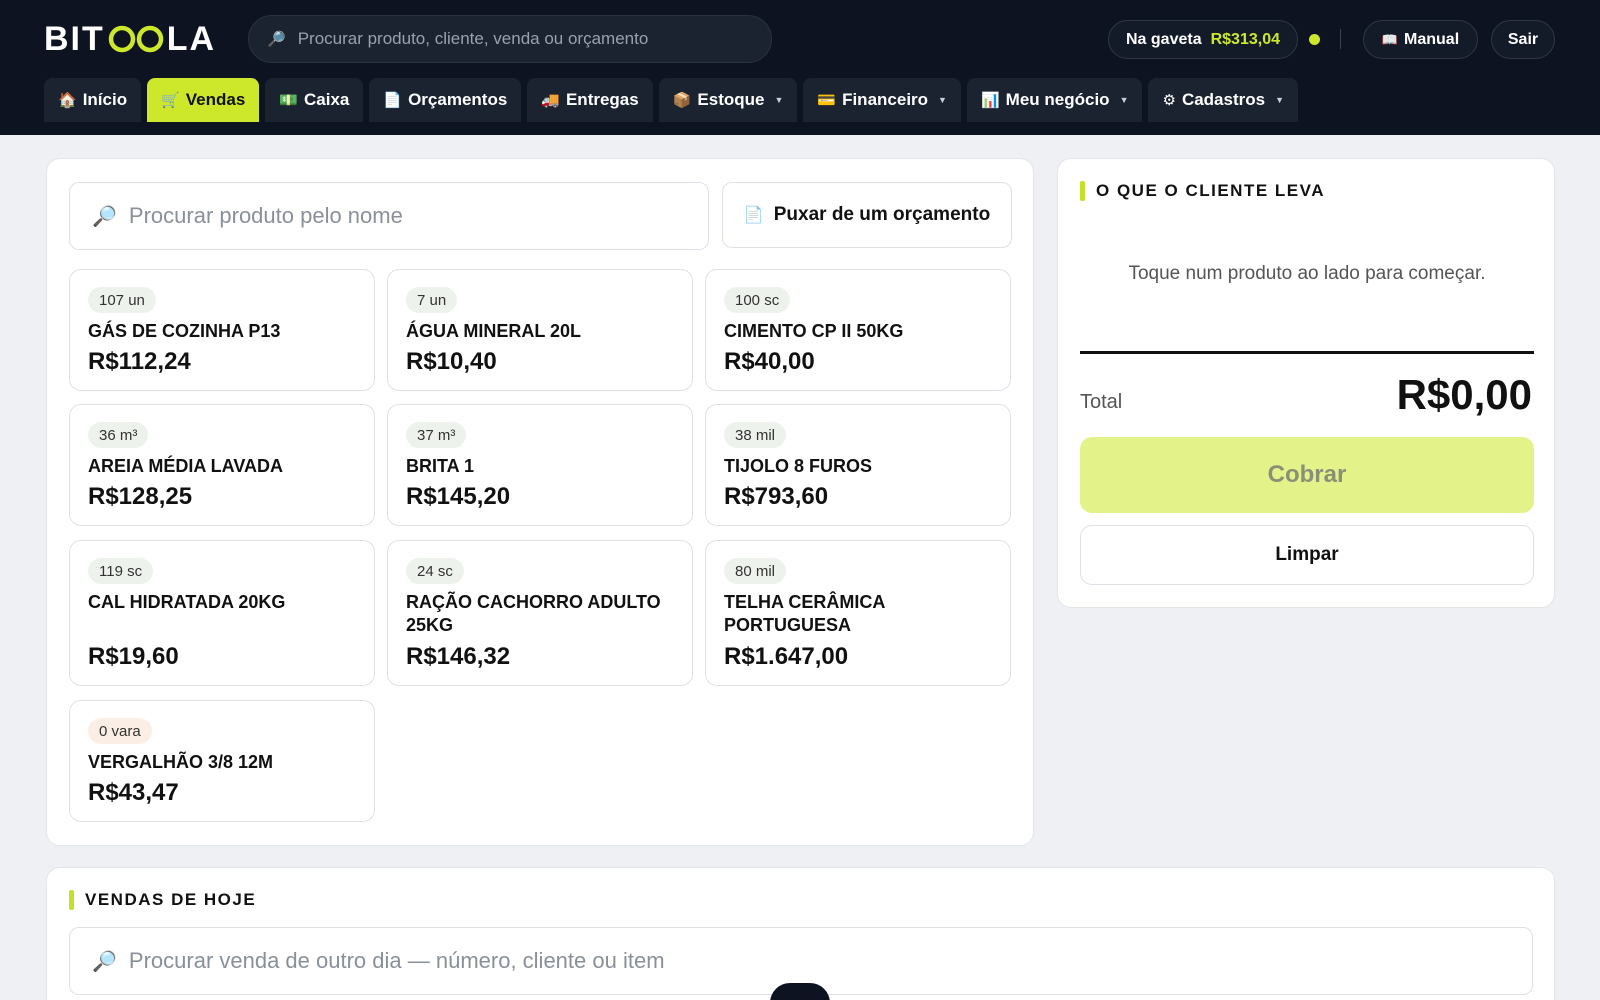 The height and width of the screenshot is (1000, 1600). Describe the element at coordinates (184, 331) in the screenshot. I see `product-name: GÁS DE COZINHA P13` at that location.